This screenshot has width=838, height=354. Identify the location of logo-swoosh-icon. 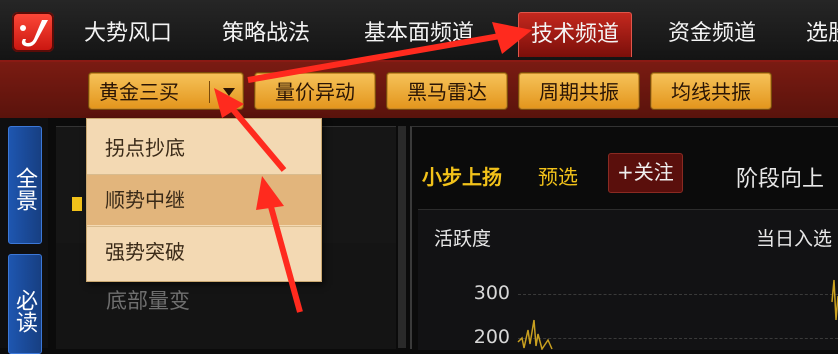
(34, 33).